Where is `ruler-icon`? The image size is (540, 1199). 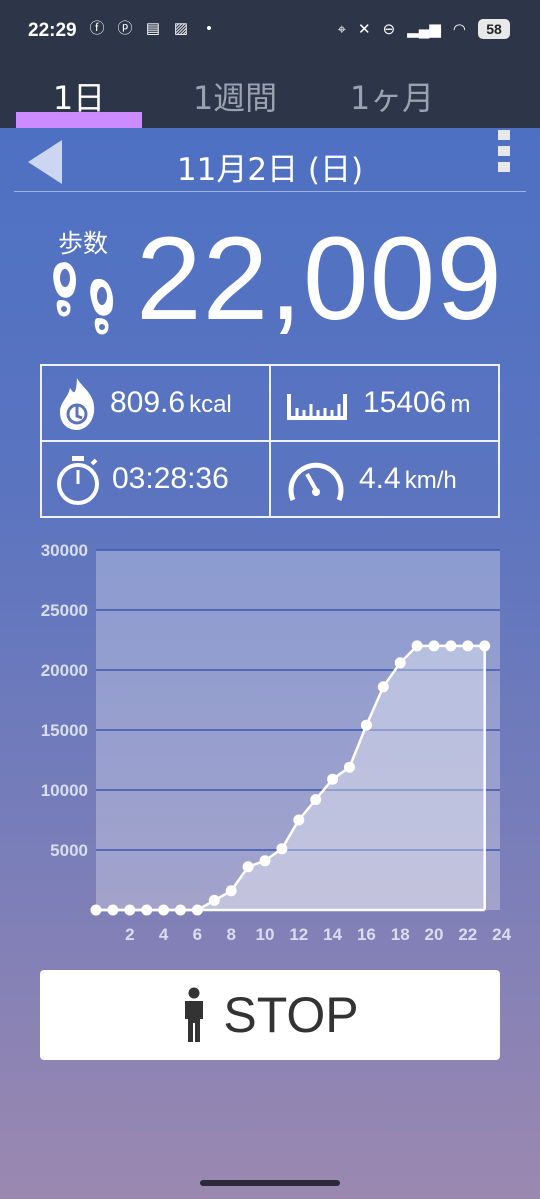 ruler-icon is located at coordinates (317, 407).